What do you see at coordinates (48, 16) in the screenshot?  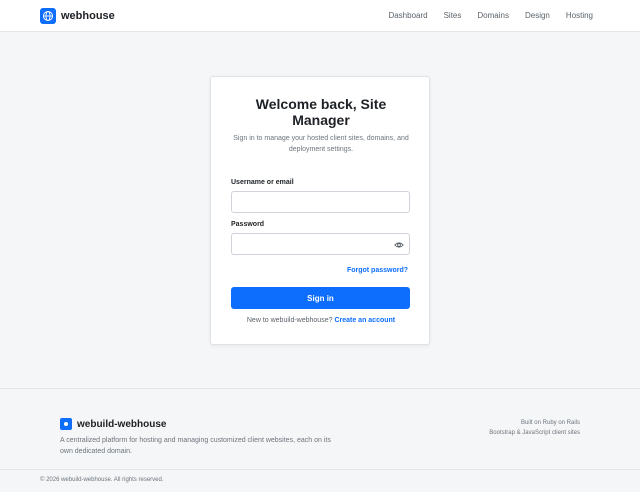 I see `globe-icon` at bounding box center [48, 16].